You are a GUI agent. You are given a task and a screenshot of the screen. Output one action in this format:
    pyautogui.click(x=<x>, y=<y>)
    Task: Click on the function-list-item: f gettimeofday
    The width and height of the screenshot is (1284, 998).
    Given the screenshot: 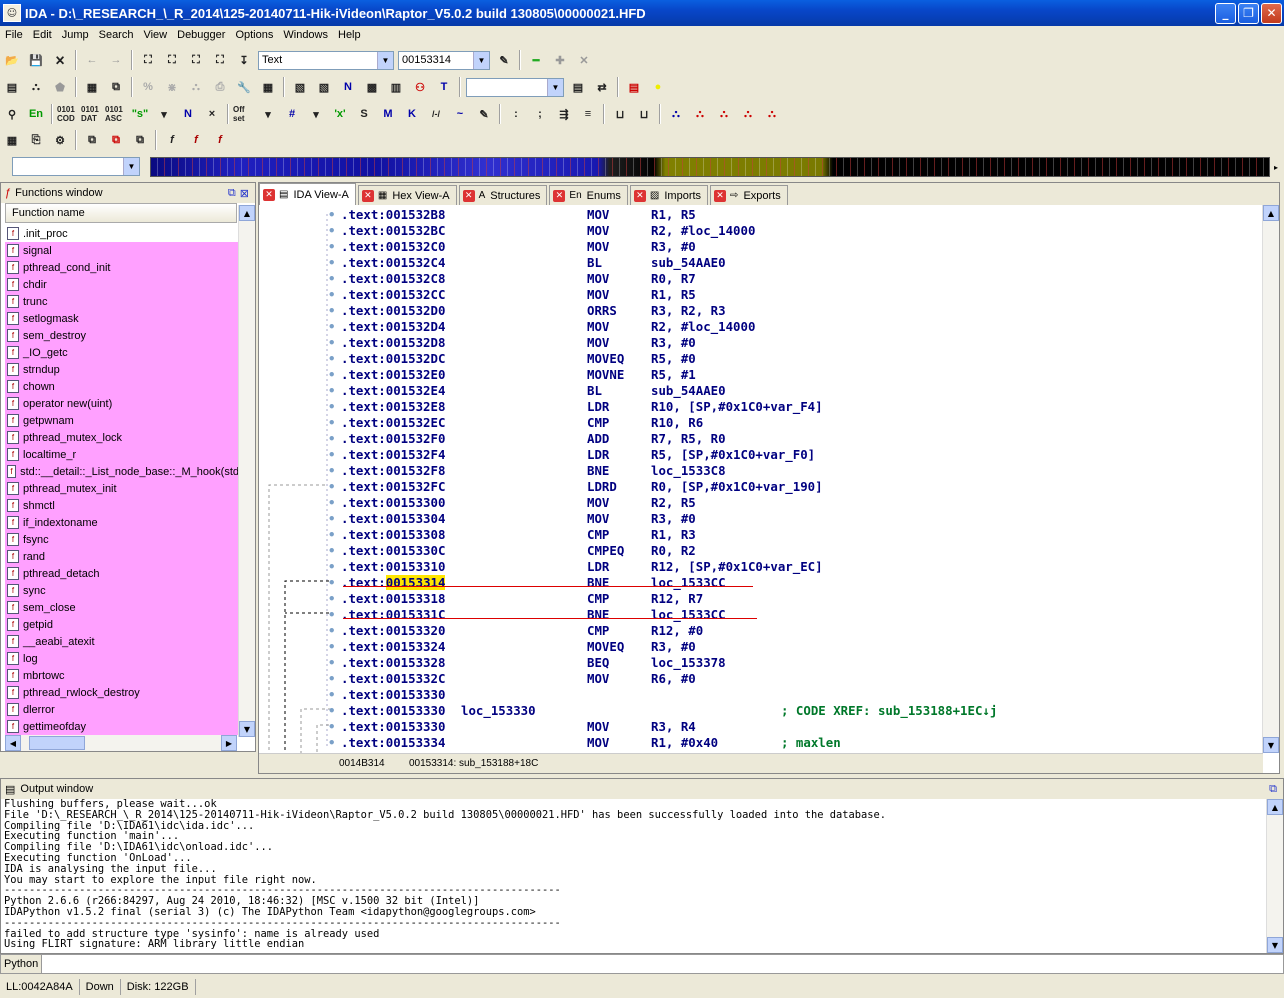 What is the action you would take?
    pyautogui.click(x=122, y=726)
    